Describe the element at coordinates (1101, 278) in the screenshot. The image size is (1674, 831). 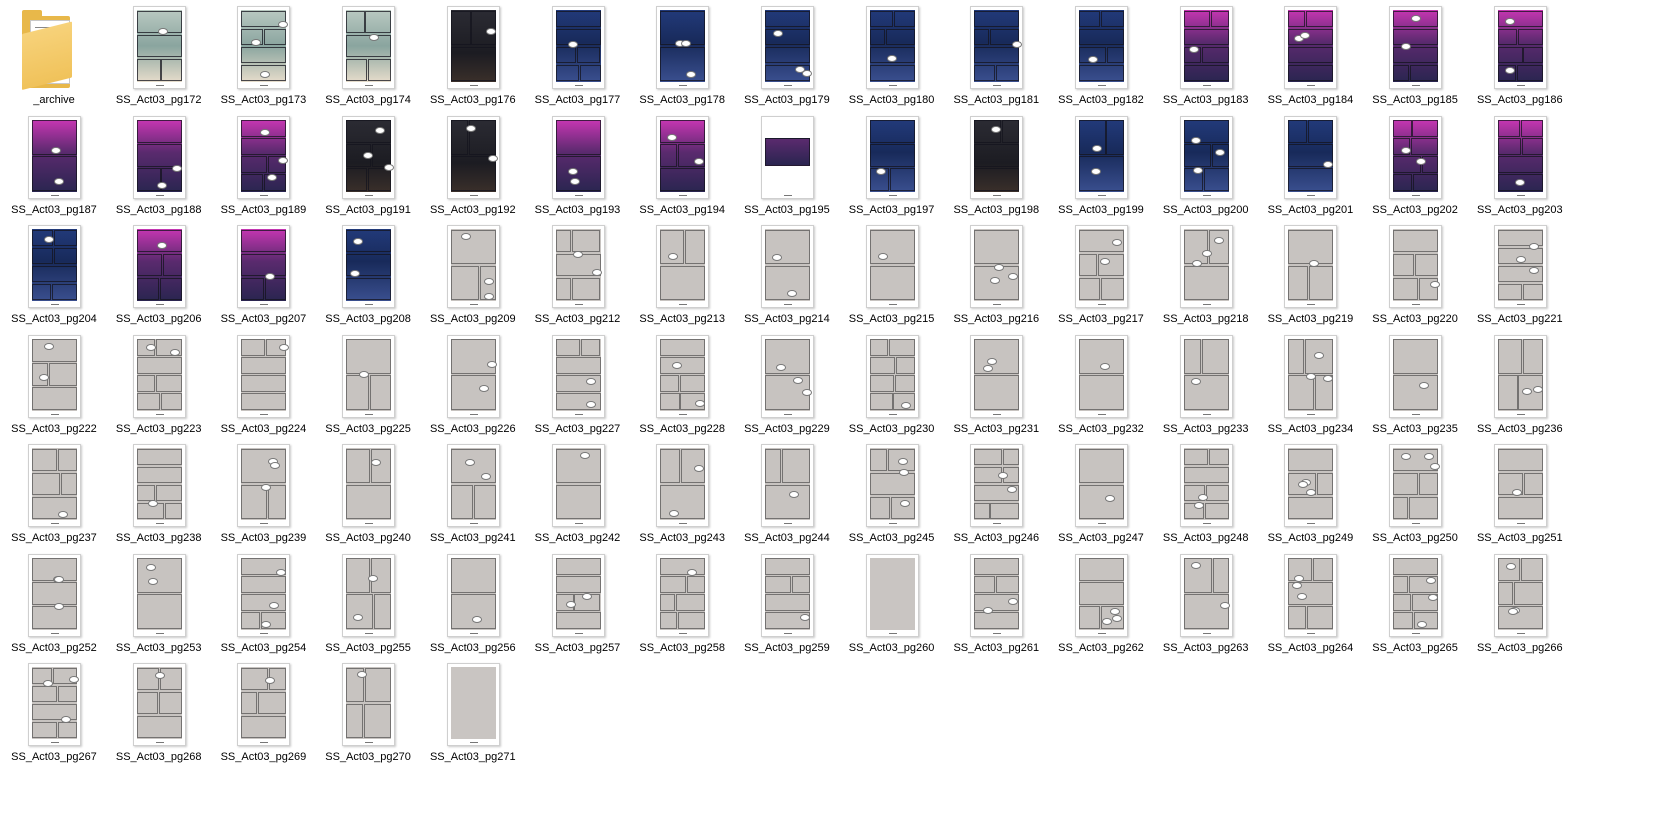
I see `file-item: SS_Act03_pg217` at that location.